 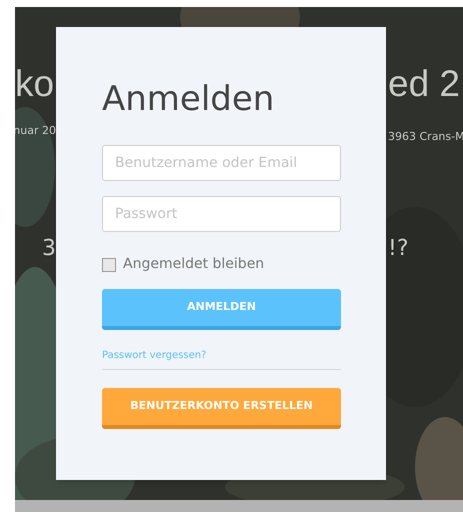 What do you see at coordinates (221, 408) in the screenshot?
I see `register-button: BENUTZERKONTO ERSTELLEN` at bounding box center [221, 408].